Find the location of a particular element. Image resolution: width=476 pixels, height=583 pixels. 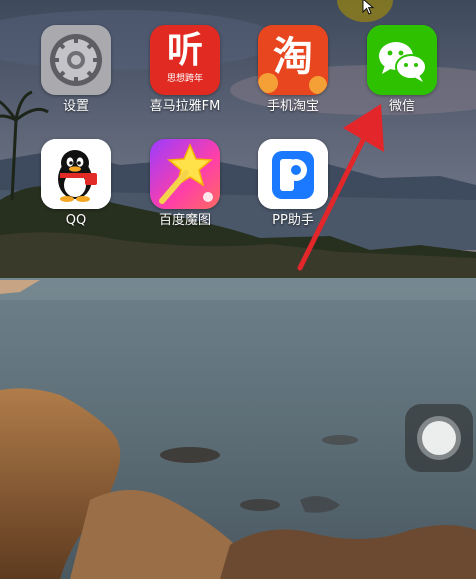

magic-wand-star-icon is located at coordinates (185, 174).